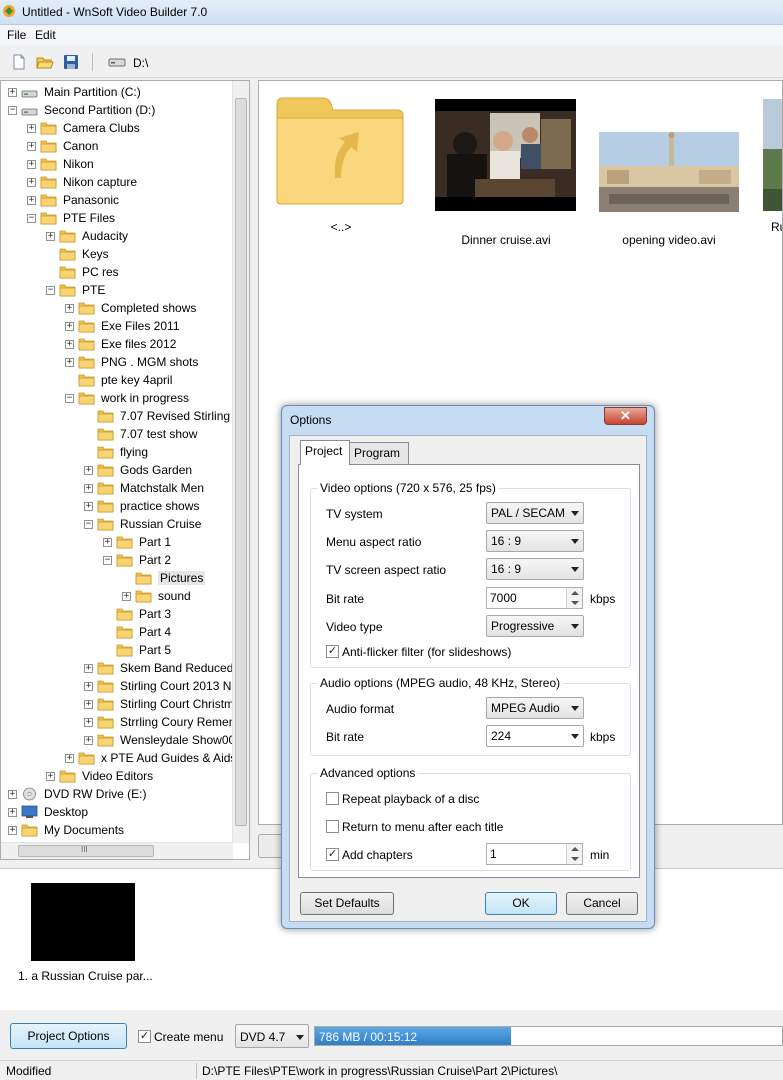 This screenshot has width=783, height=1080. Describe the element at coordinates (332, 826) in the screenshot. I see `return-menu-checkbox` at that location.